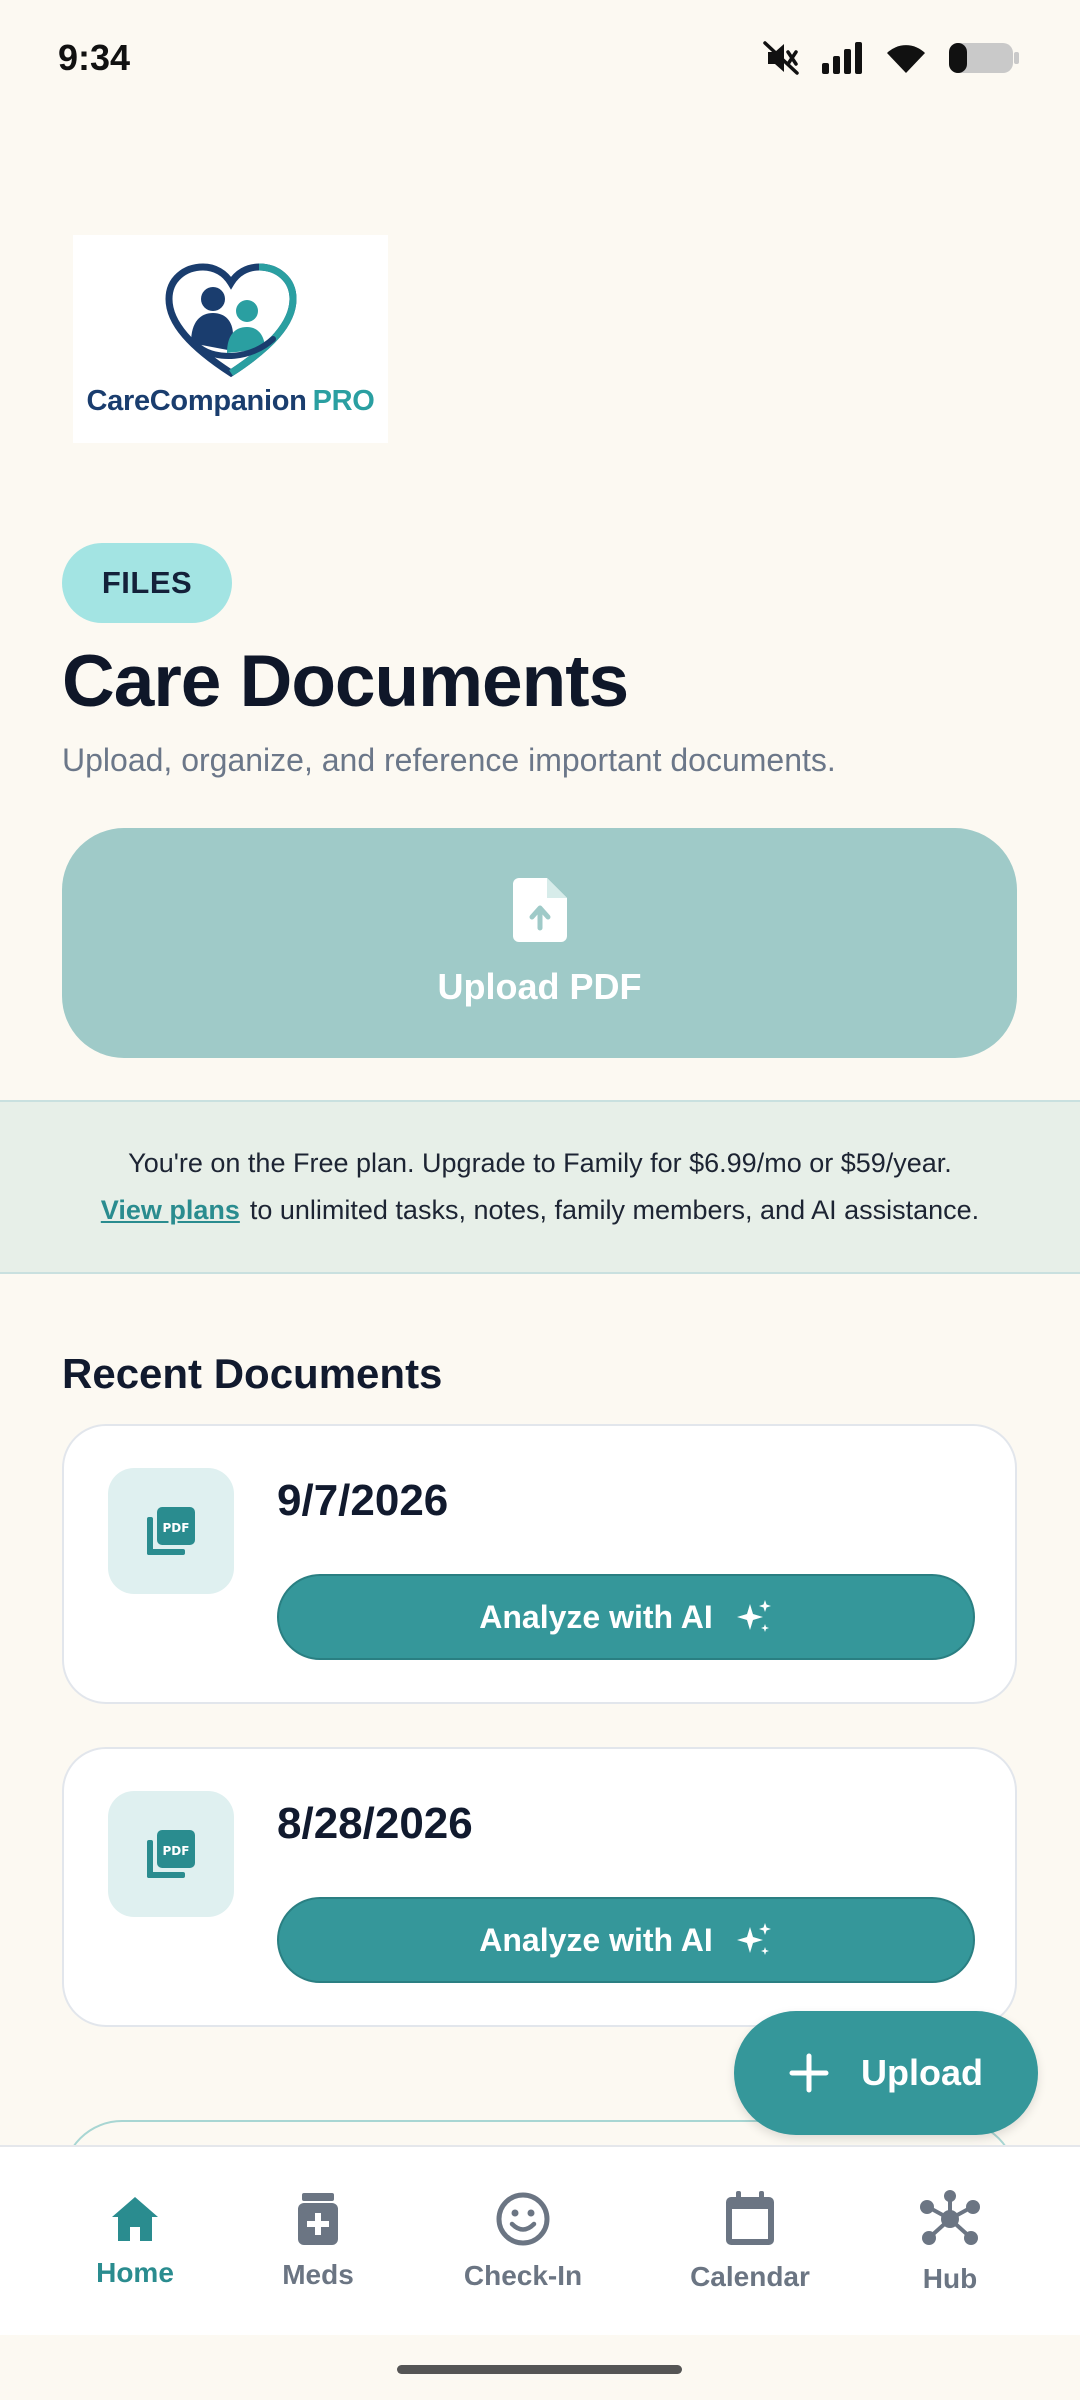  I want to click on recent-documents-title: Recent Documents, so click(252, 1373).